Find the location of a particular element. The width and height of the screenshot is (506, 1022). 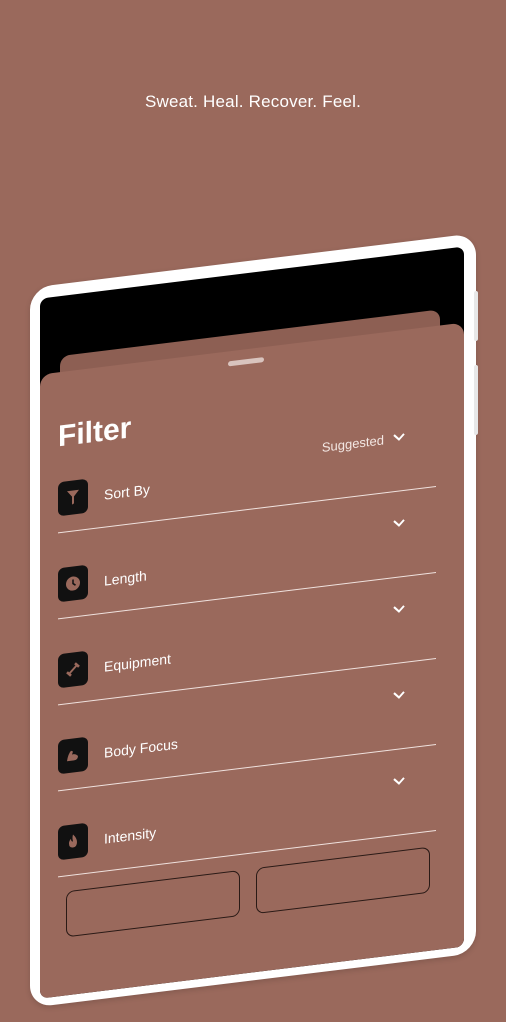

filter-row-label: Body Focus is located at coordinates (141, 748).